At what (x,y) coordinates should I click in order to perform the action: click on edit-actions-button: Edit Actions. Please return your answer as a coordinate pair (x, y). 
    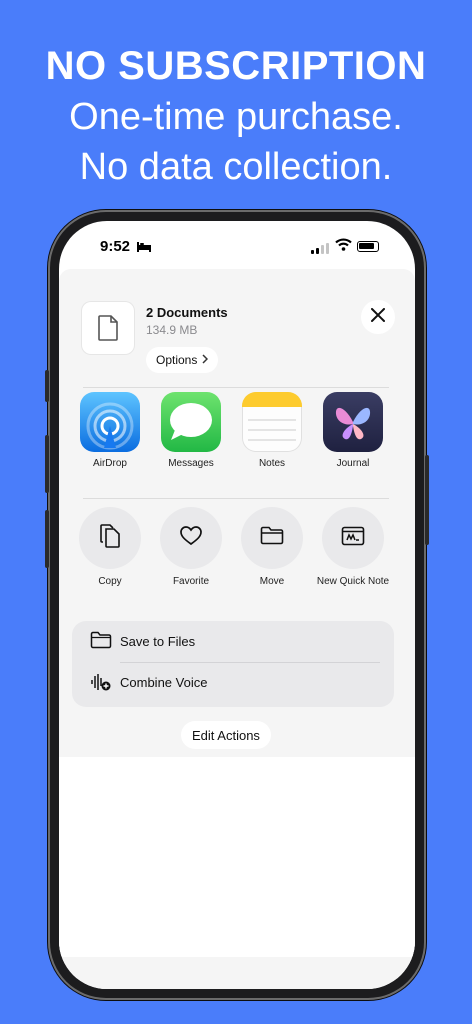
    Looking at the image, I should click on (226, 735).